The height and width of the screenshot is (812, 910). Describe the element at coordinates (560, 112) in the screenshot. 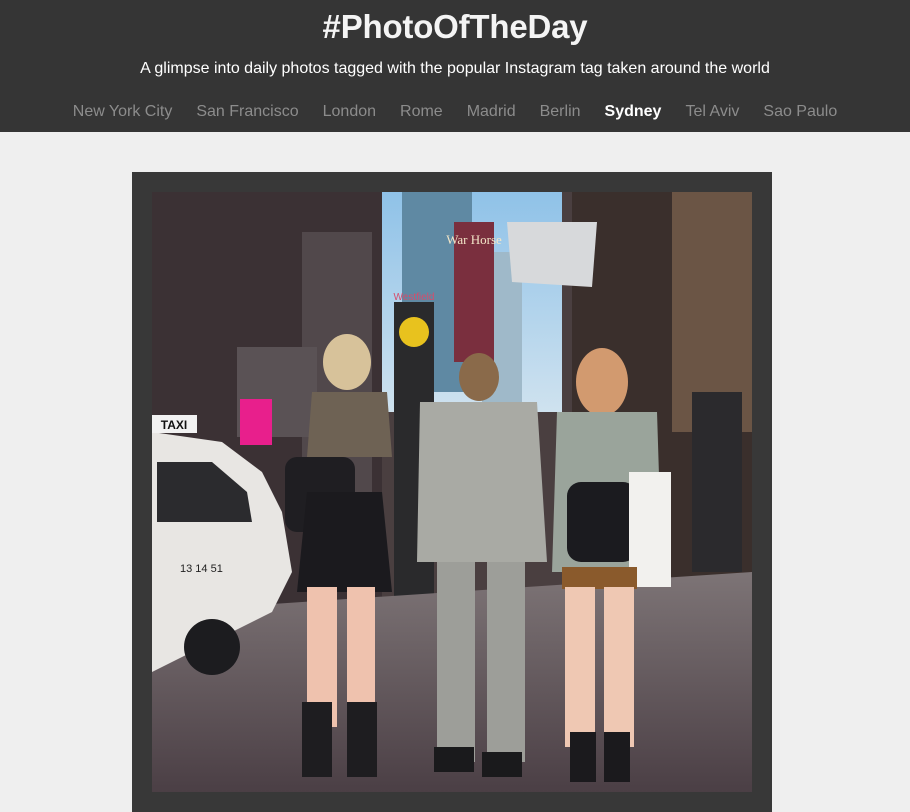

I see `city-link-berlin: Berlin` at that location.